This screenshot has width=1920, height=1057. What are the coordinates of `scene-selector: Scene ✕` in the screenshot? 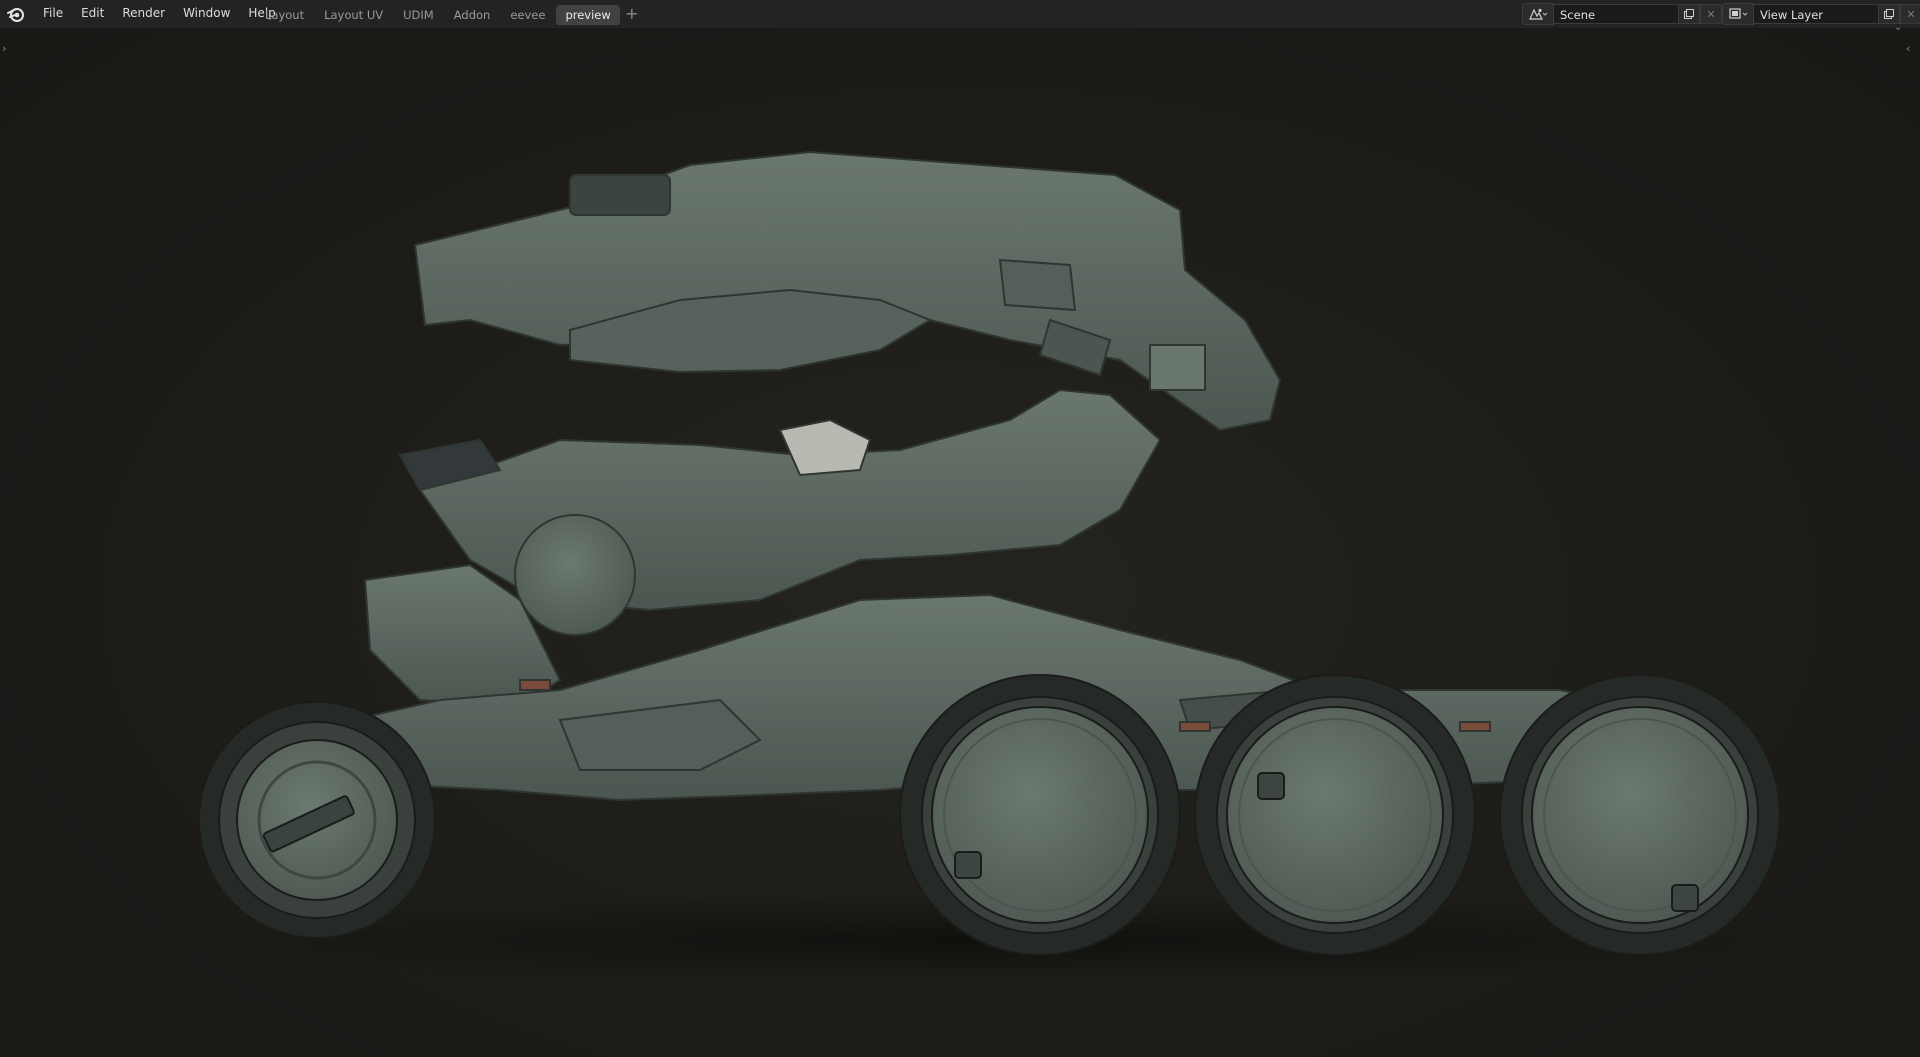 It's located at (1622, 14).